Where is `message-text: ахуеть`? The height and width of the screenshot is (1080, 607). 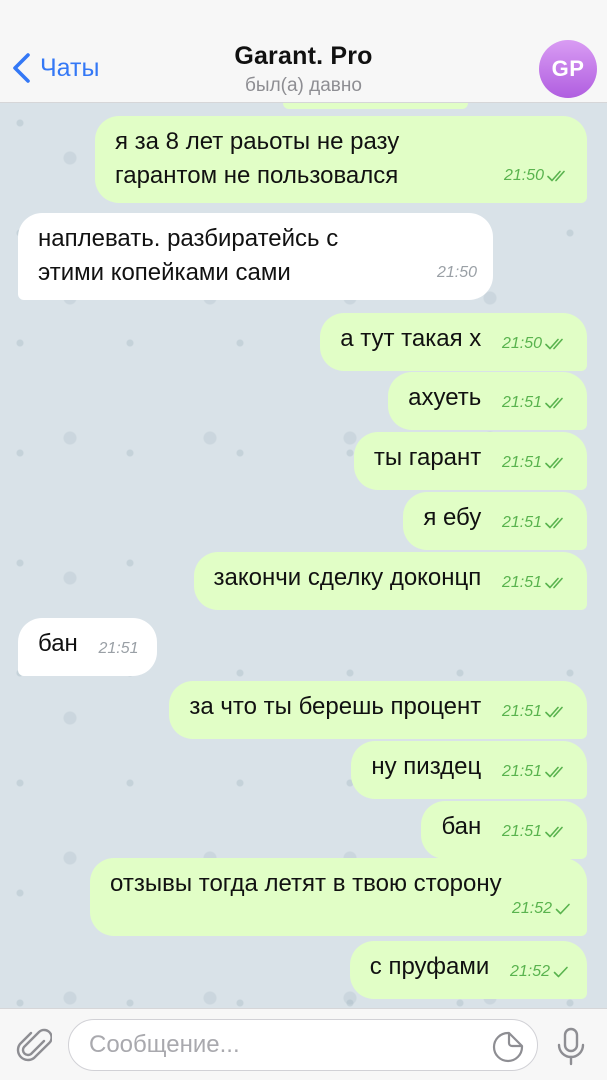 message-text: ахуеть is located at coordinates (445, 397).